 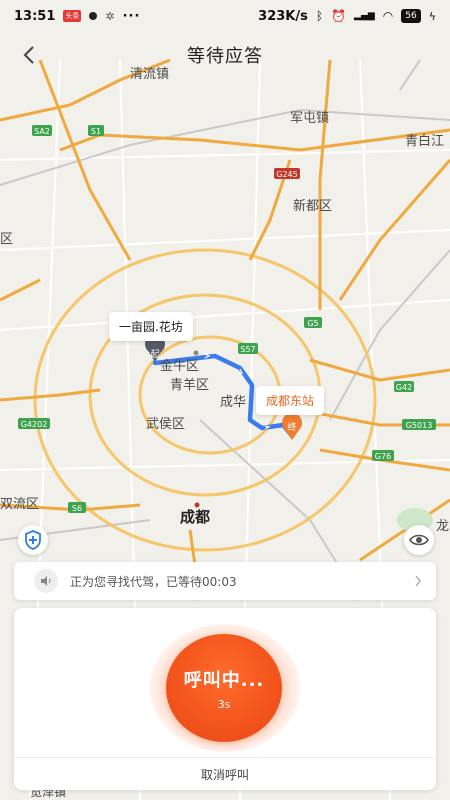 I want to click on news-badge: 头条, so click(x=72, y=16).